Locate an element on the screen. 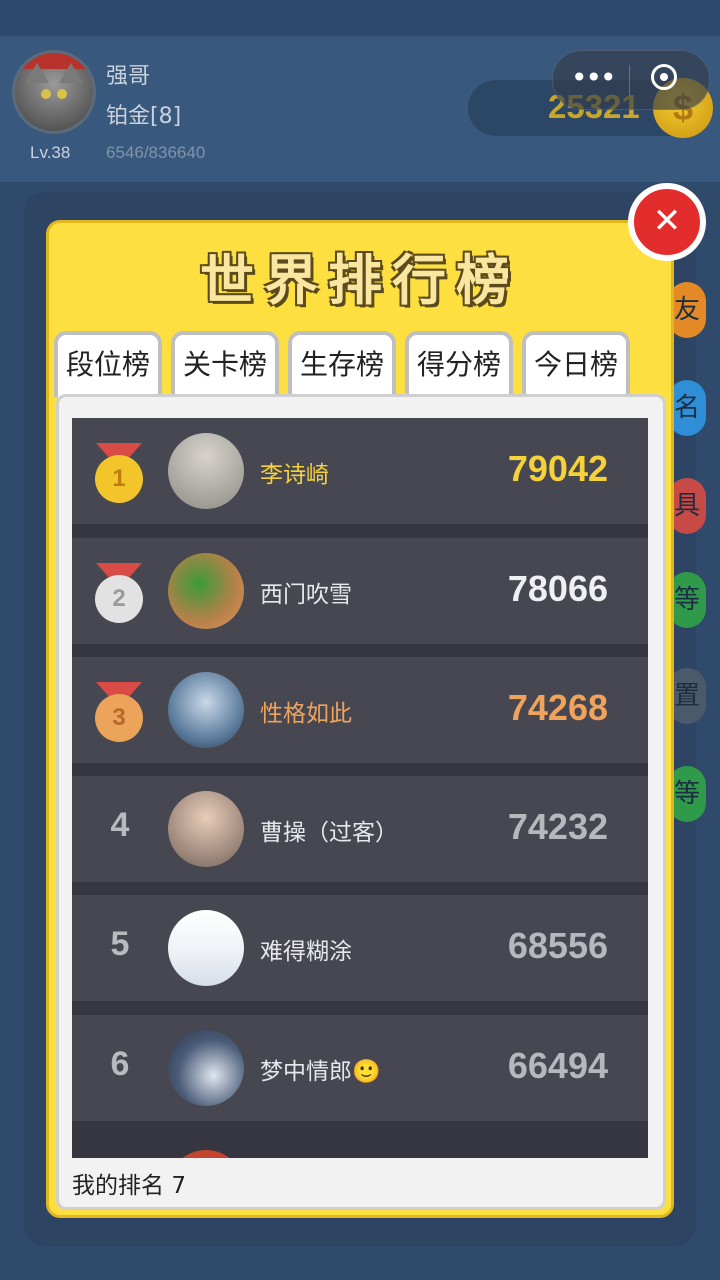 The width and height of the screenshot is (720, 1280). list-item: 6 梦中情郎🙂 66494 is located at coordinates (360, 1068).